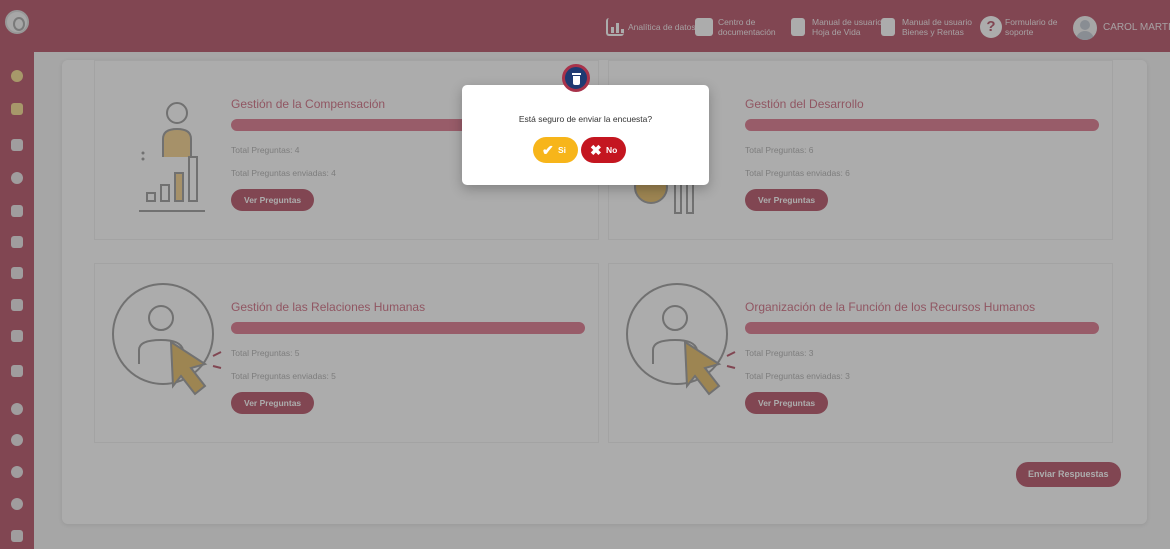 This screenshot has height=549, width=1170. I want to click on no-button: ✖ No, so click(603, 150).